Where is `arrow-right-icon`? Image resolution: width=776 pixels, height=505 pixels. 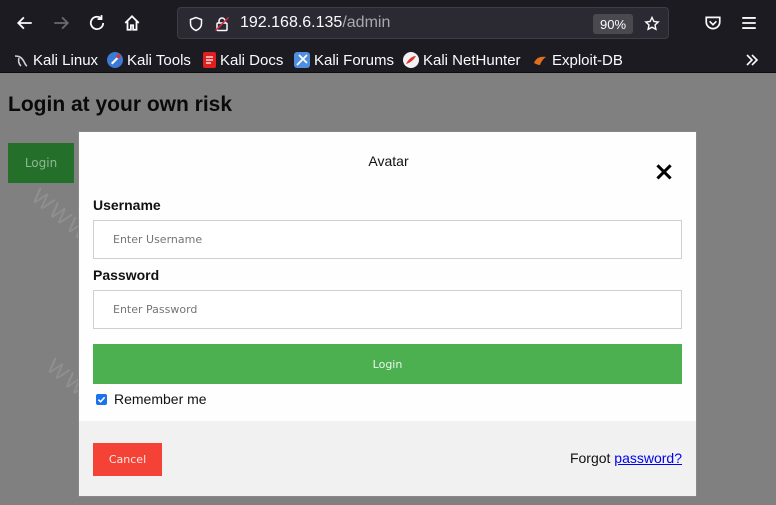
arrow-right-icon is located at coordinates (62, 23).